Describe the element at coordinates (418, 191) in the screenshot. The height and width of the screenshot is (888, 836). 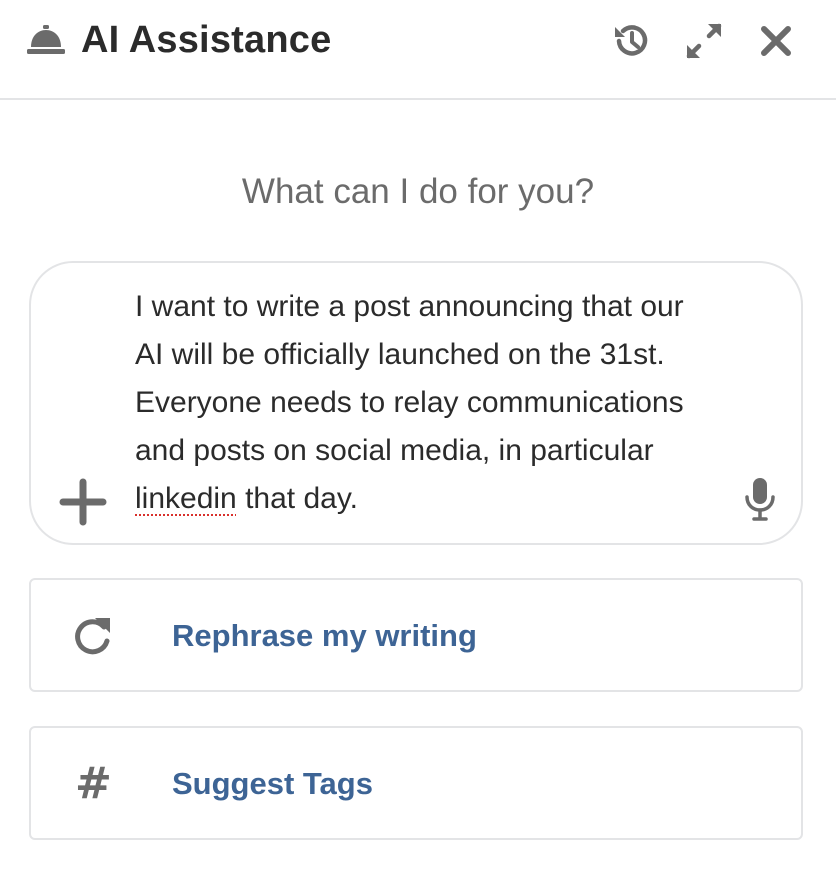
I see `assistant-prompt: What can I do for you?` at that location.